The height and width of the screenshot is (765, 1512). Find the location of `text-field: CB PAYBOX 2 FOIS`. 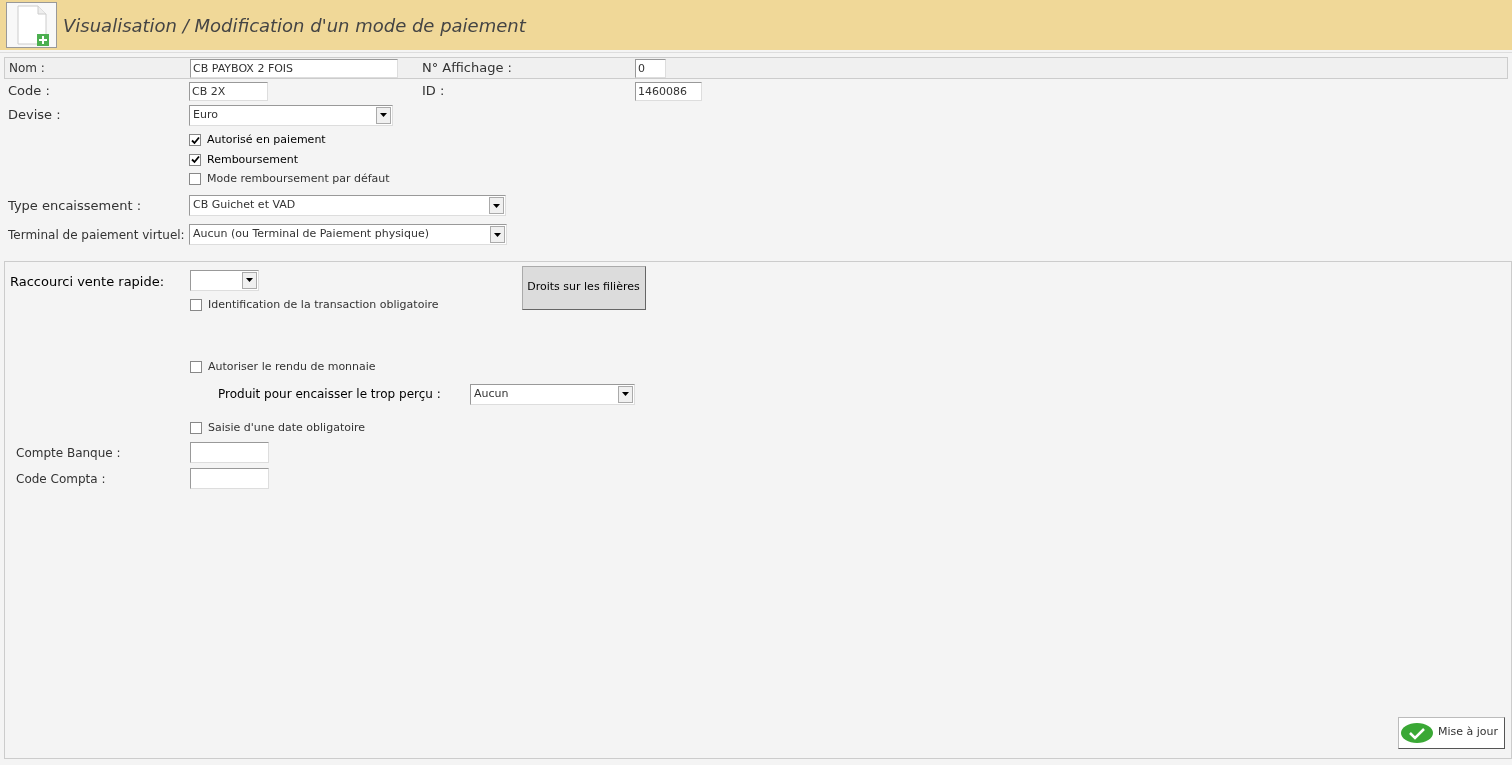

text-field: CB PAYBOX 2 FOIS is located at coordinates (294, 68).